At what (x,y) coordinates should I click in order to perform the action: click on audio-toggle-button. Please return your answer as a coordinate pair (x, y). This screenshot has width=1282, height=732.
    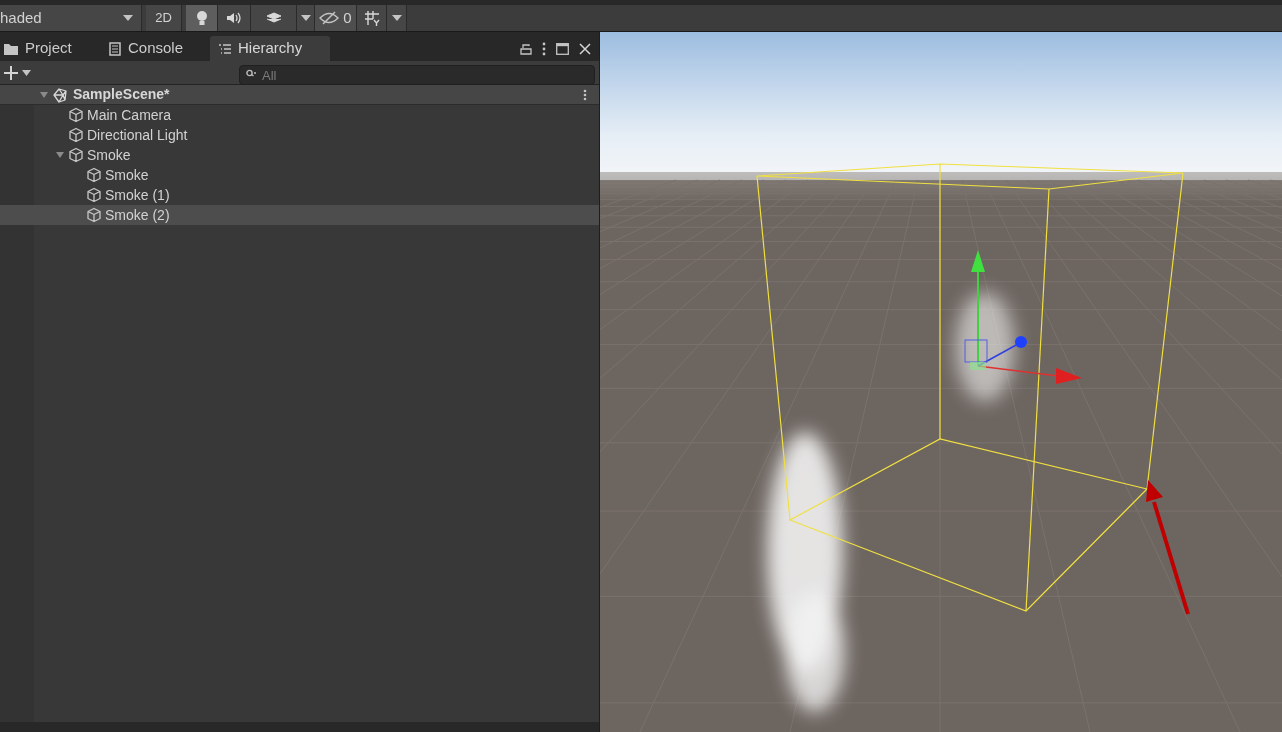
    Looking at the image, I should click on (234, 18).